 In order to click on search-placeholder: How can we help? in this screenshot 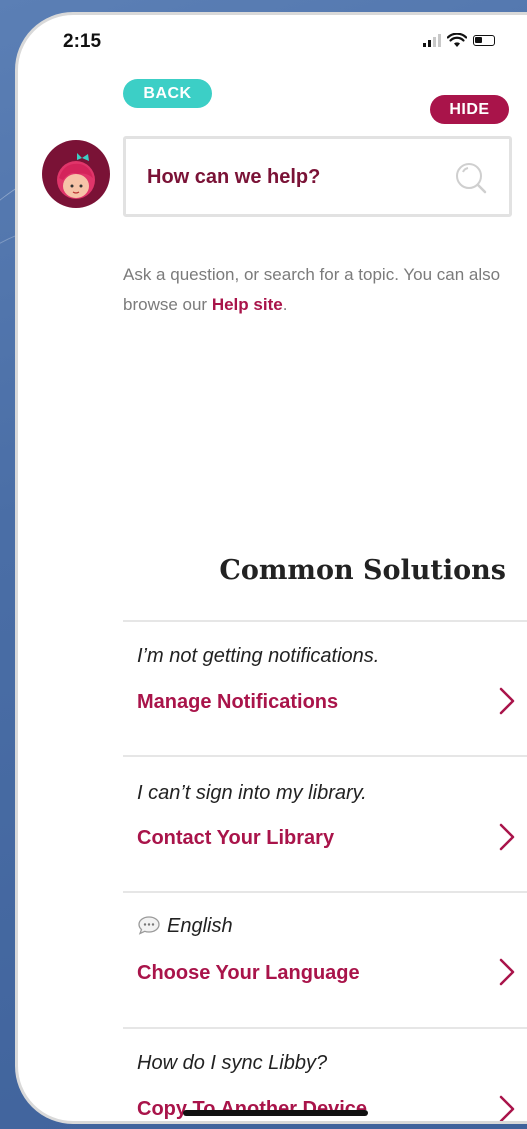, I will do `click(234, 177)`.